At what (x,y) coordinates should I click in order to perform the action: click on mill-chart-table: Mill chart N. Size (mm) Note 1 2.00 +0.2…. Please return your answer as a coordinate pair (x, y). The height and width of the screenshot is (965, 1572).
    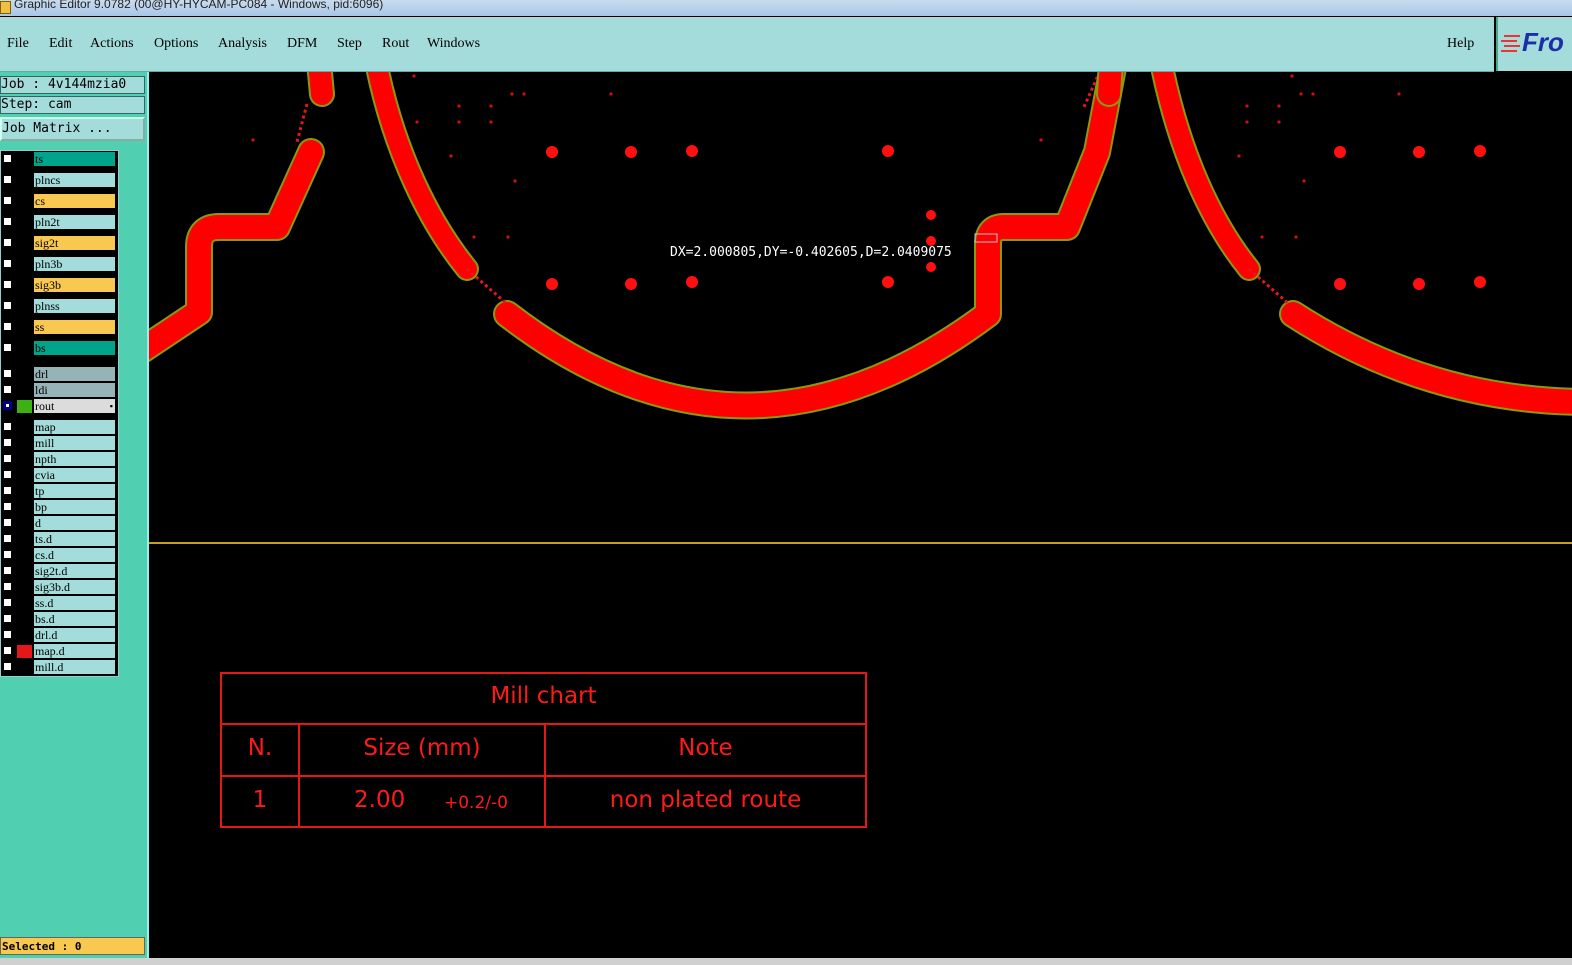
    Looking at the image, I should click on (543, 750).